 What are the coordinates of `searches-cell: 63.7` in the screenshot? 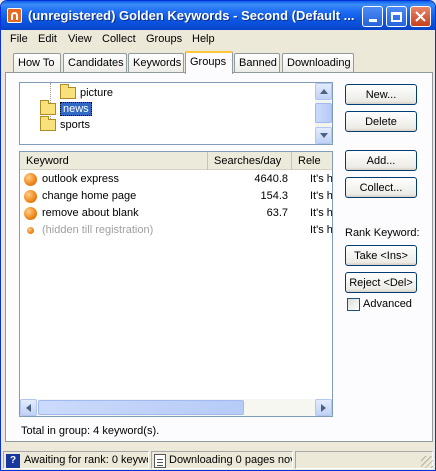 It's located at (277, 213).